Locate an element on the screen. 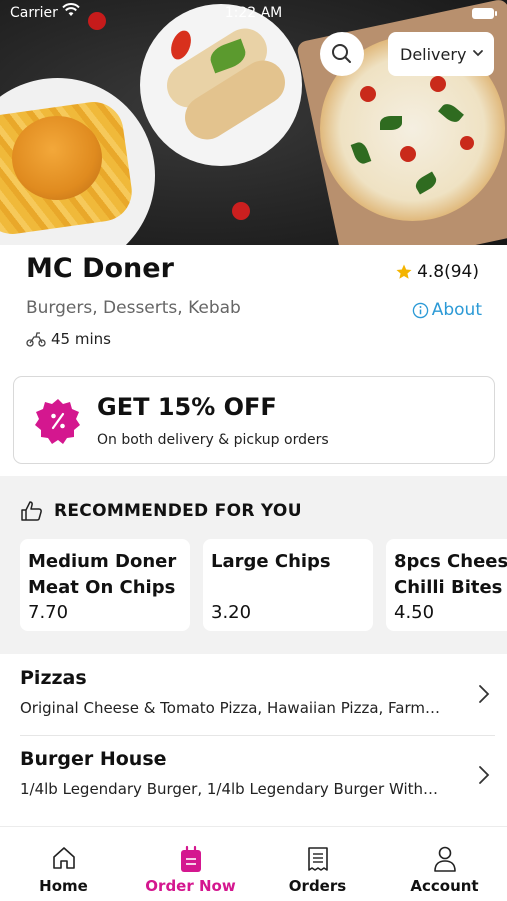 This screenshot has width=507, height=901. recommended-item-price: 3.20 is located at coordinates (231, 612).